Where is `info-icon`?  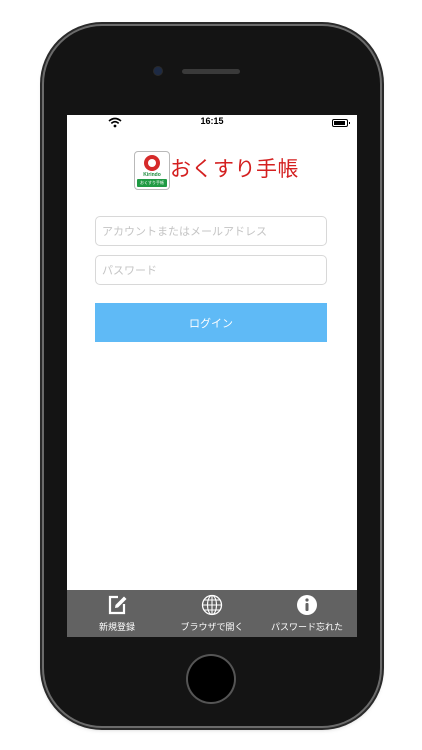
info-icon is located at coordinates (307, 605).